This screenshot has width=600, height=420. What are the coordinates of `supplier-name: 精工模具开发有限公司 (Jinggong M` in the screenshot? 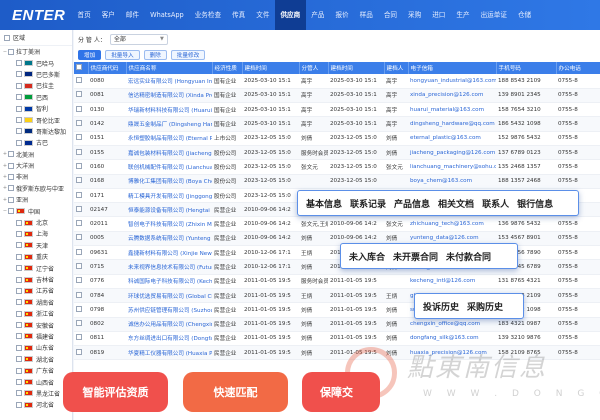 It's located at (169, 196).